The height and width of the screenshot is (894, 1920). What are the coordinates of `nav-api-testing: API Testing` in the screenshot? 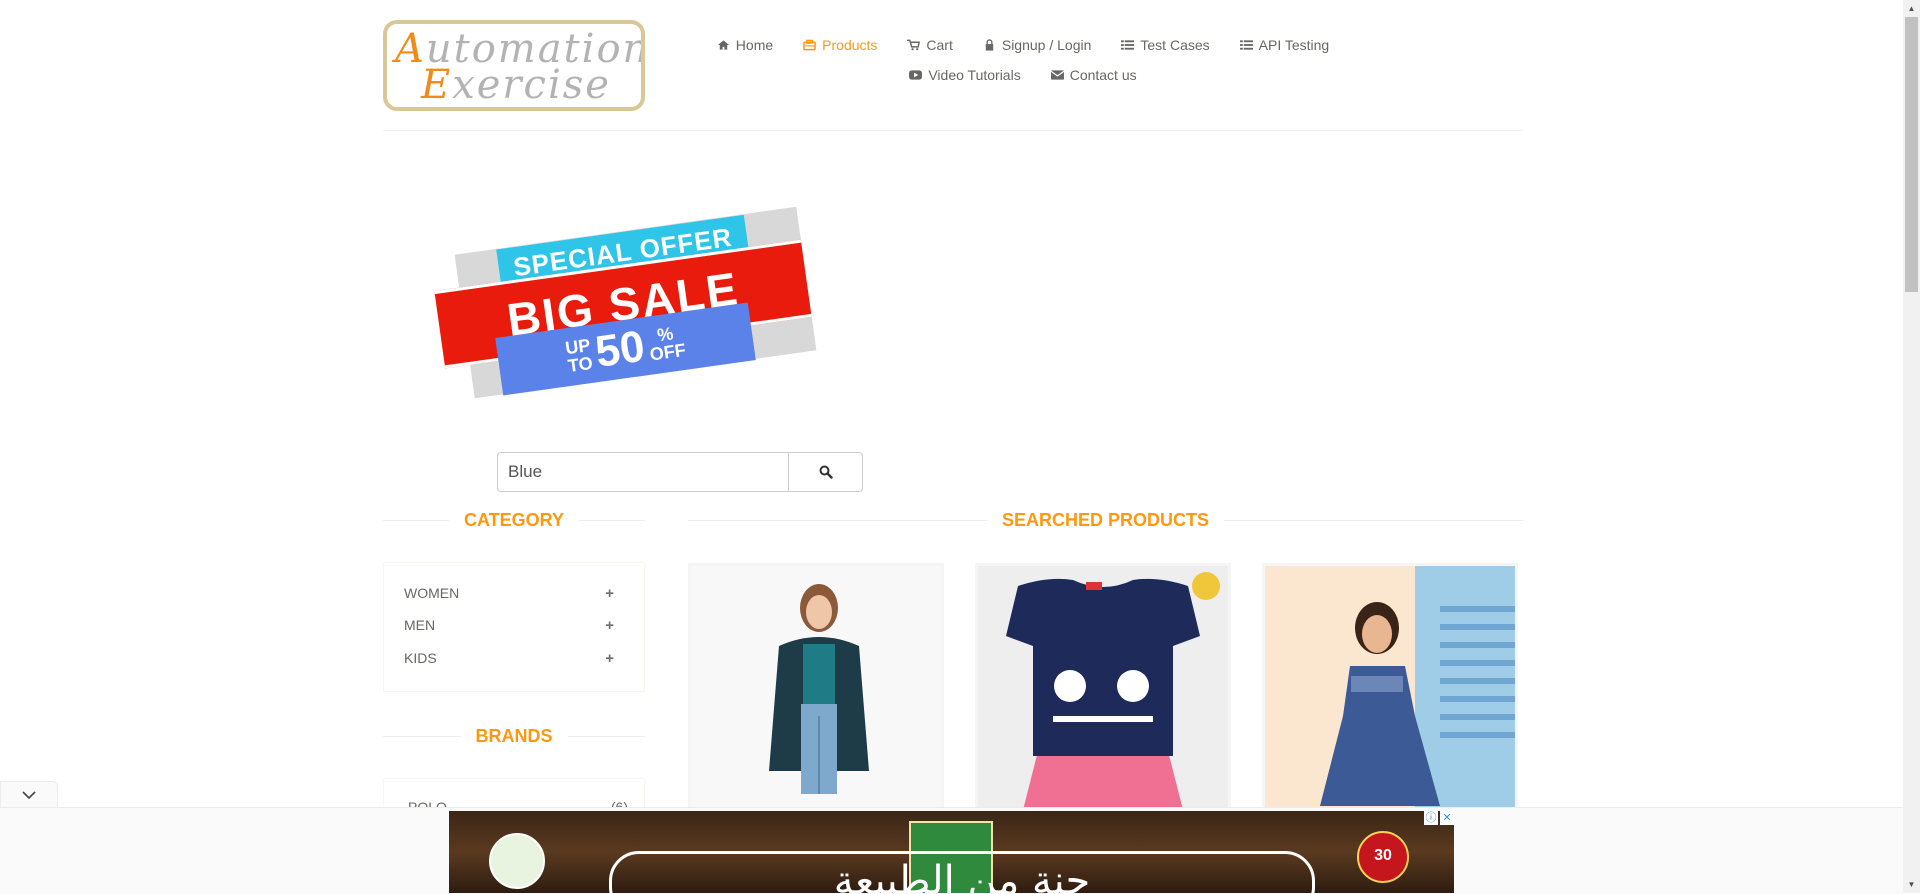 It's located at (1284, 45).